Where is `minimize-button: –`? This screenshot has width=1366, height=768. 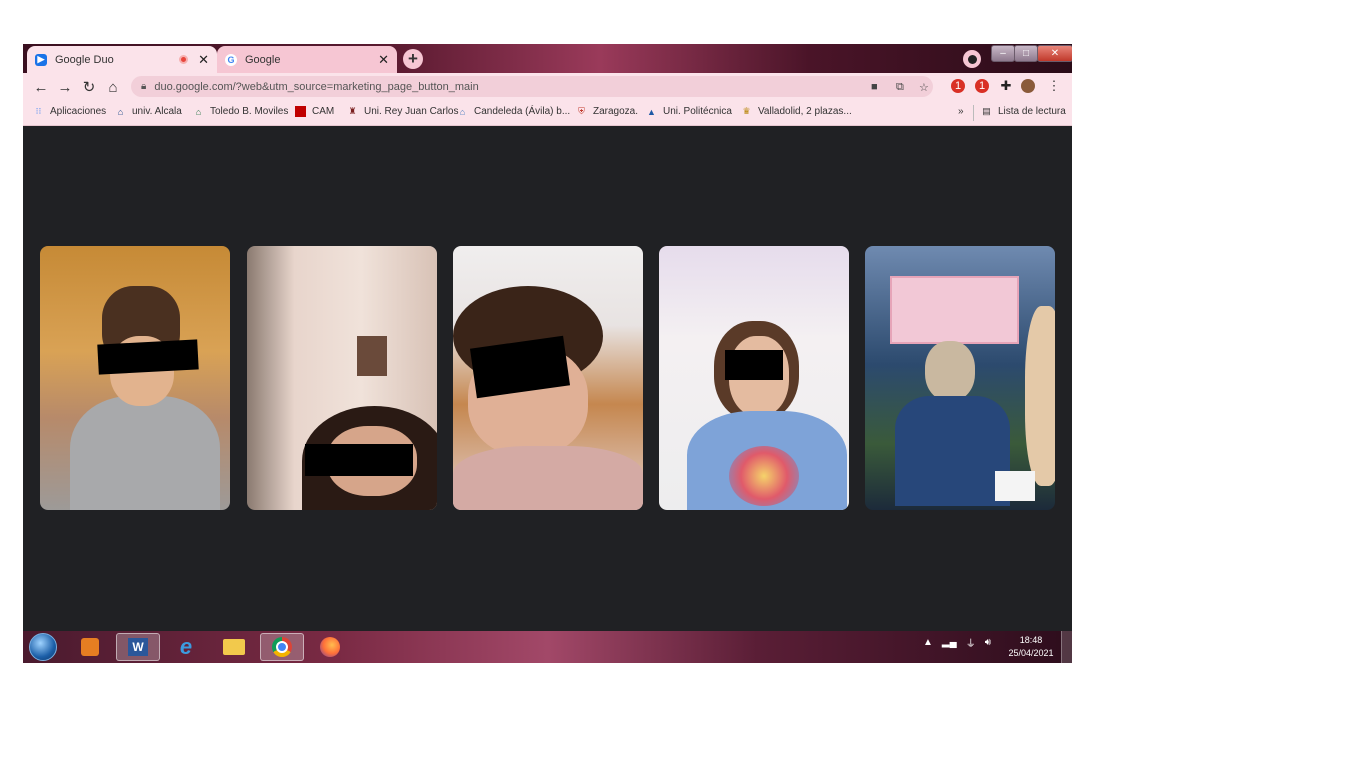 minimize-button: – is located at coordinates (1003, 53).